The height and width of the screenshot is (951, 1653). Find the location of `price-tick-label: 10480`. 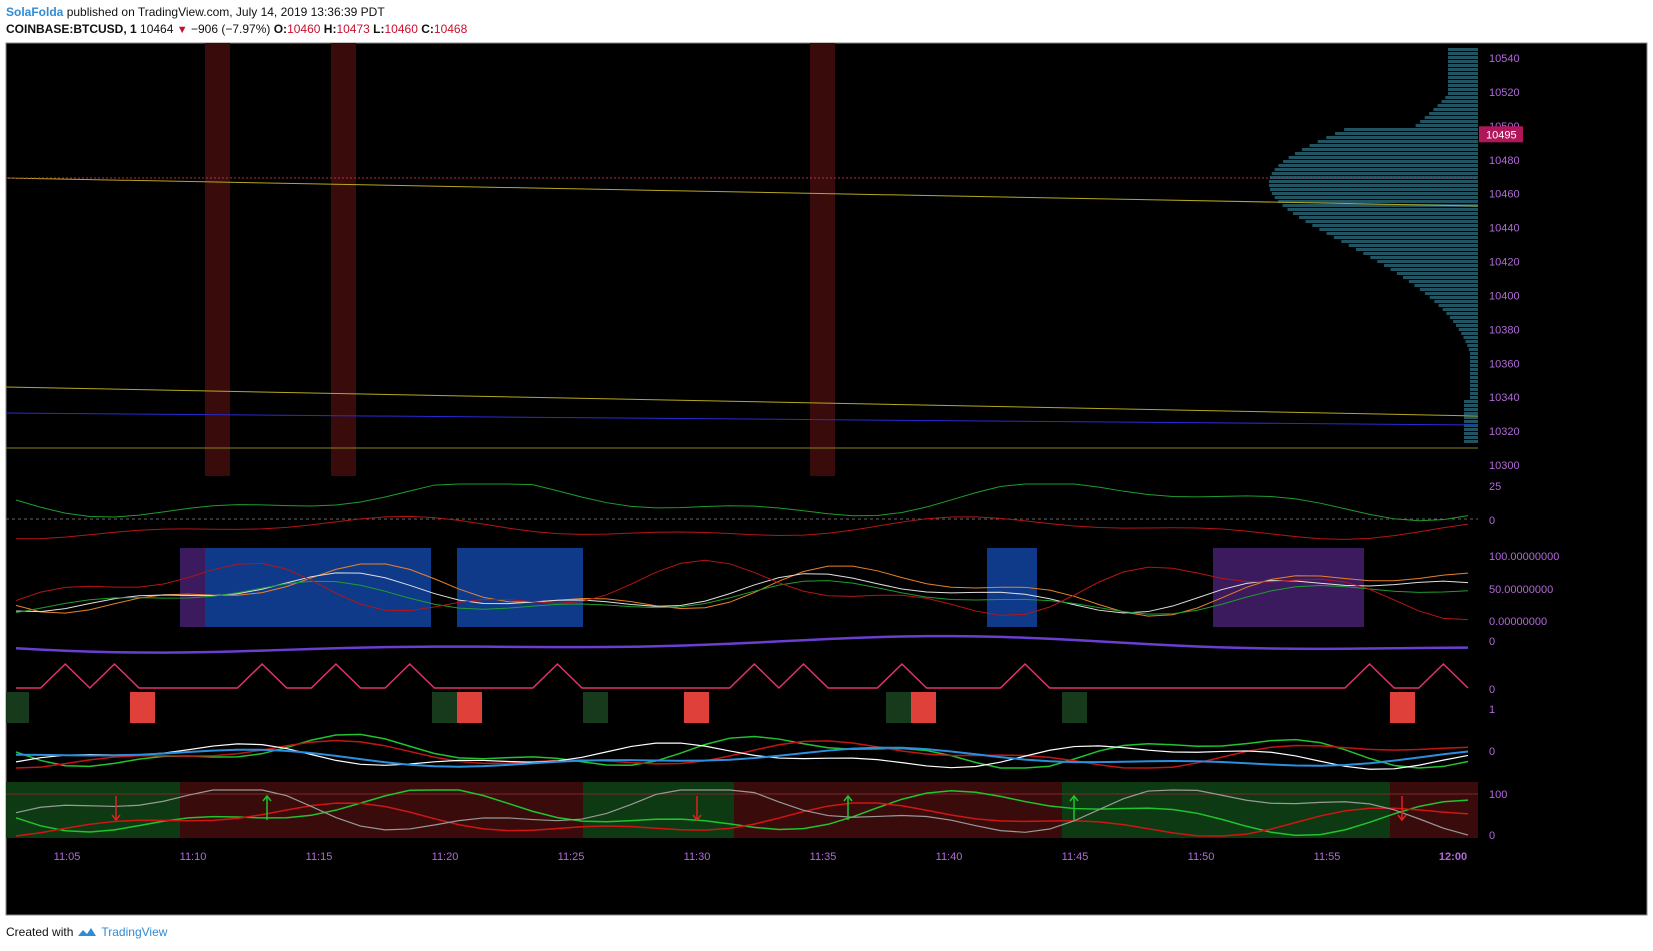

price-tick-label: 10480 is located at coordinates (1504, 161).